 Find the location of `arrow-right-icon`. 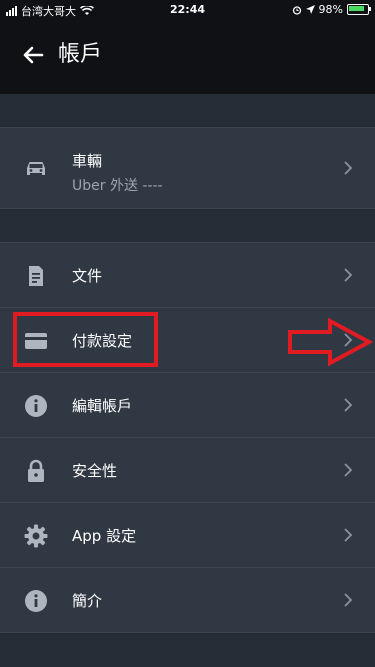

arrow-right-icon is located at coordinates (331, 342).